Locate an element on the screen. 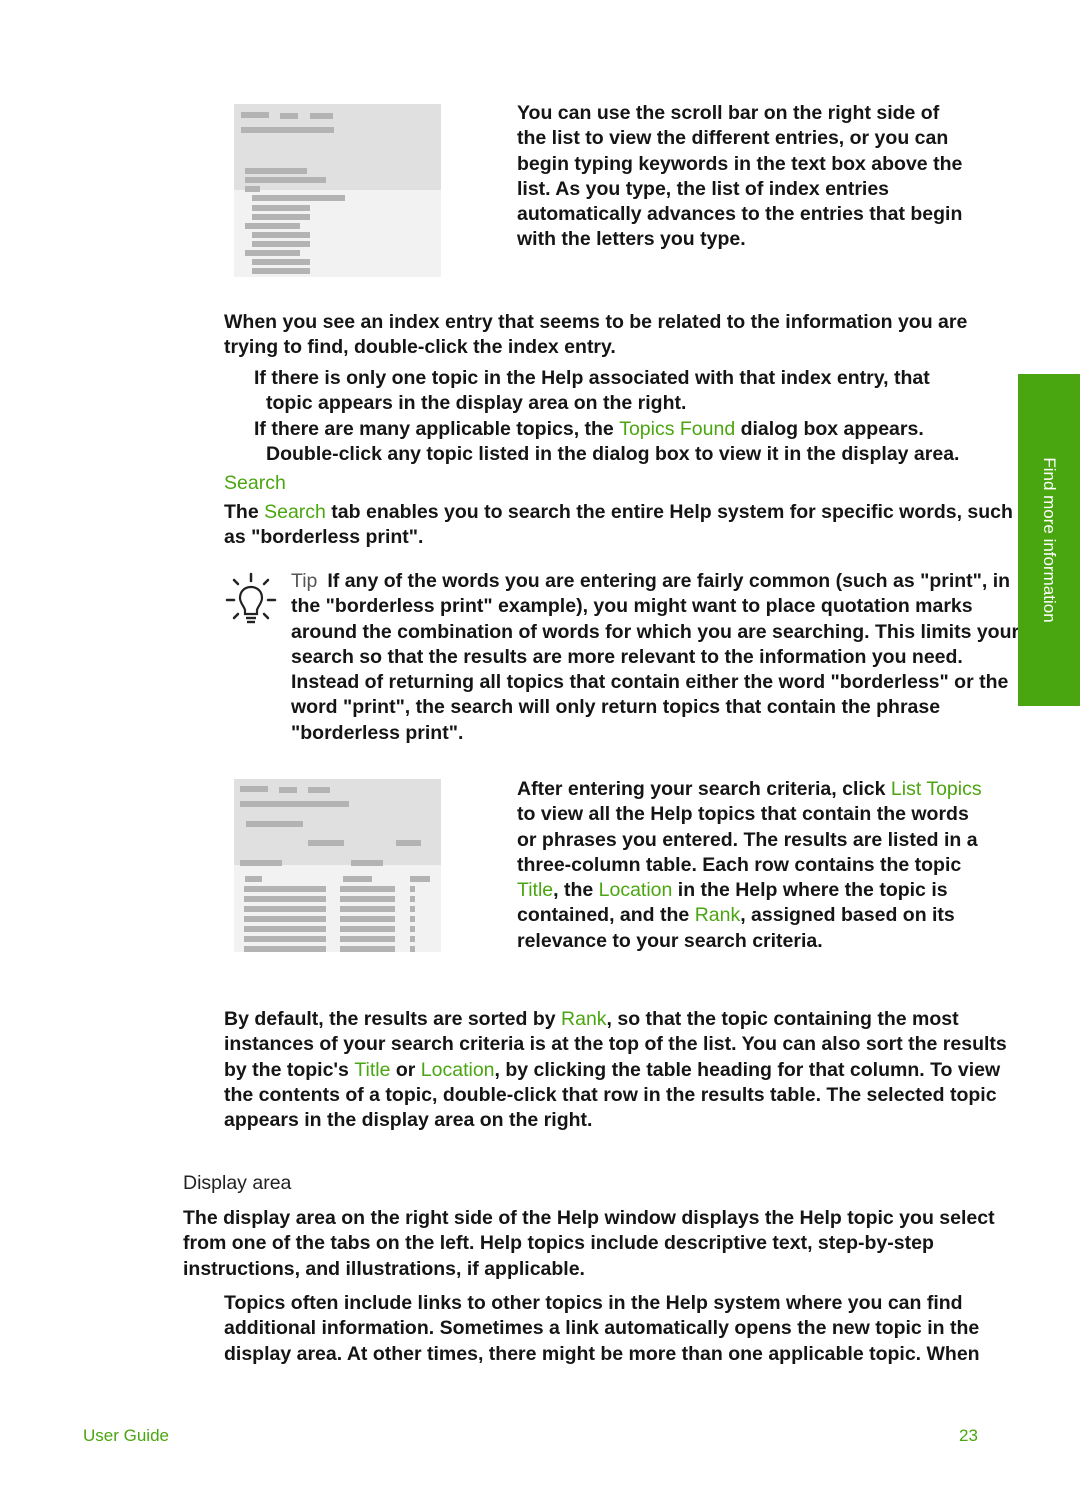  display-area-heading: Display area is located at coordinates (237, 1183).